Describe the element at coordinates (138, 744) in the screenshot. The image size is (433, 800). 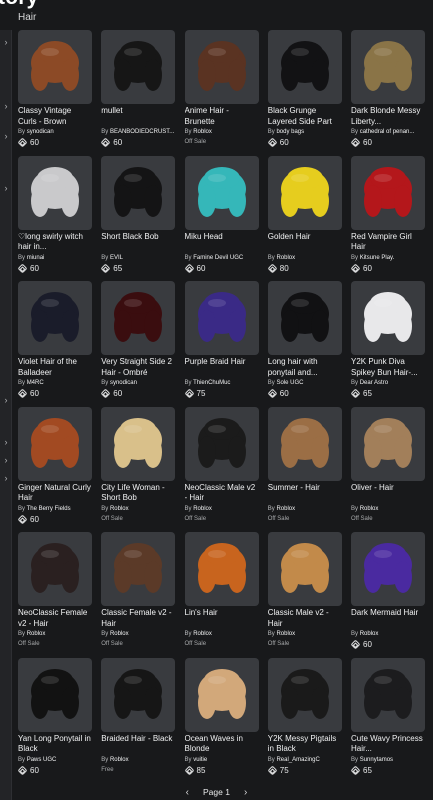
I see `item-name: Braided Hair - Black` at that location.